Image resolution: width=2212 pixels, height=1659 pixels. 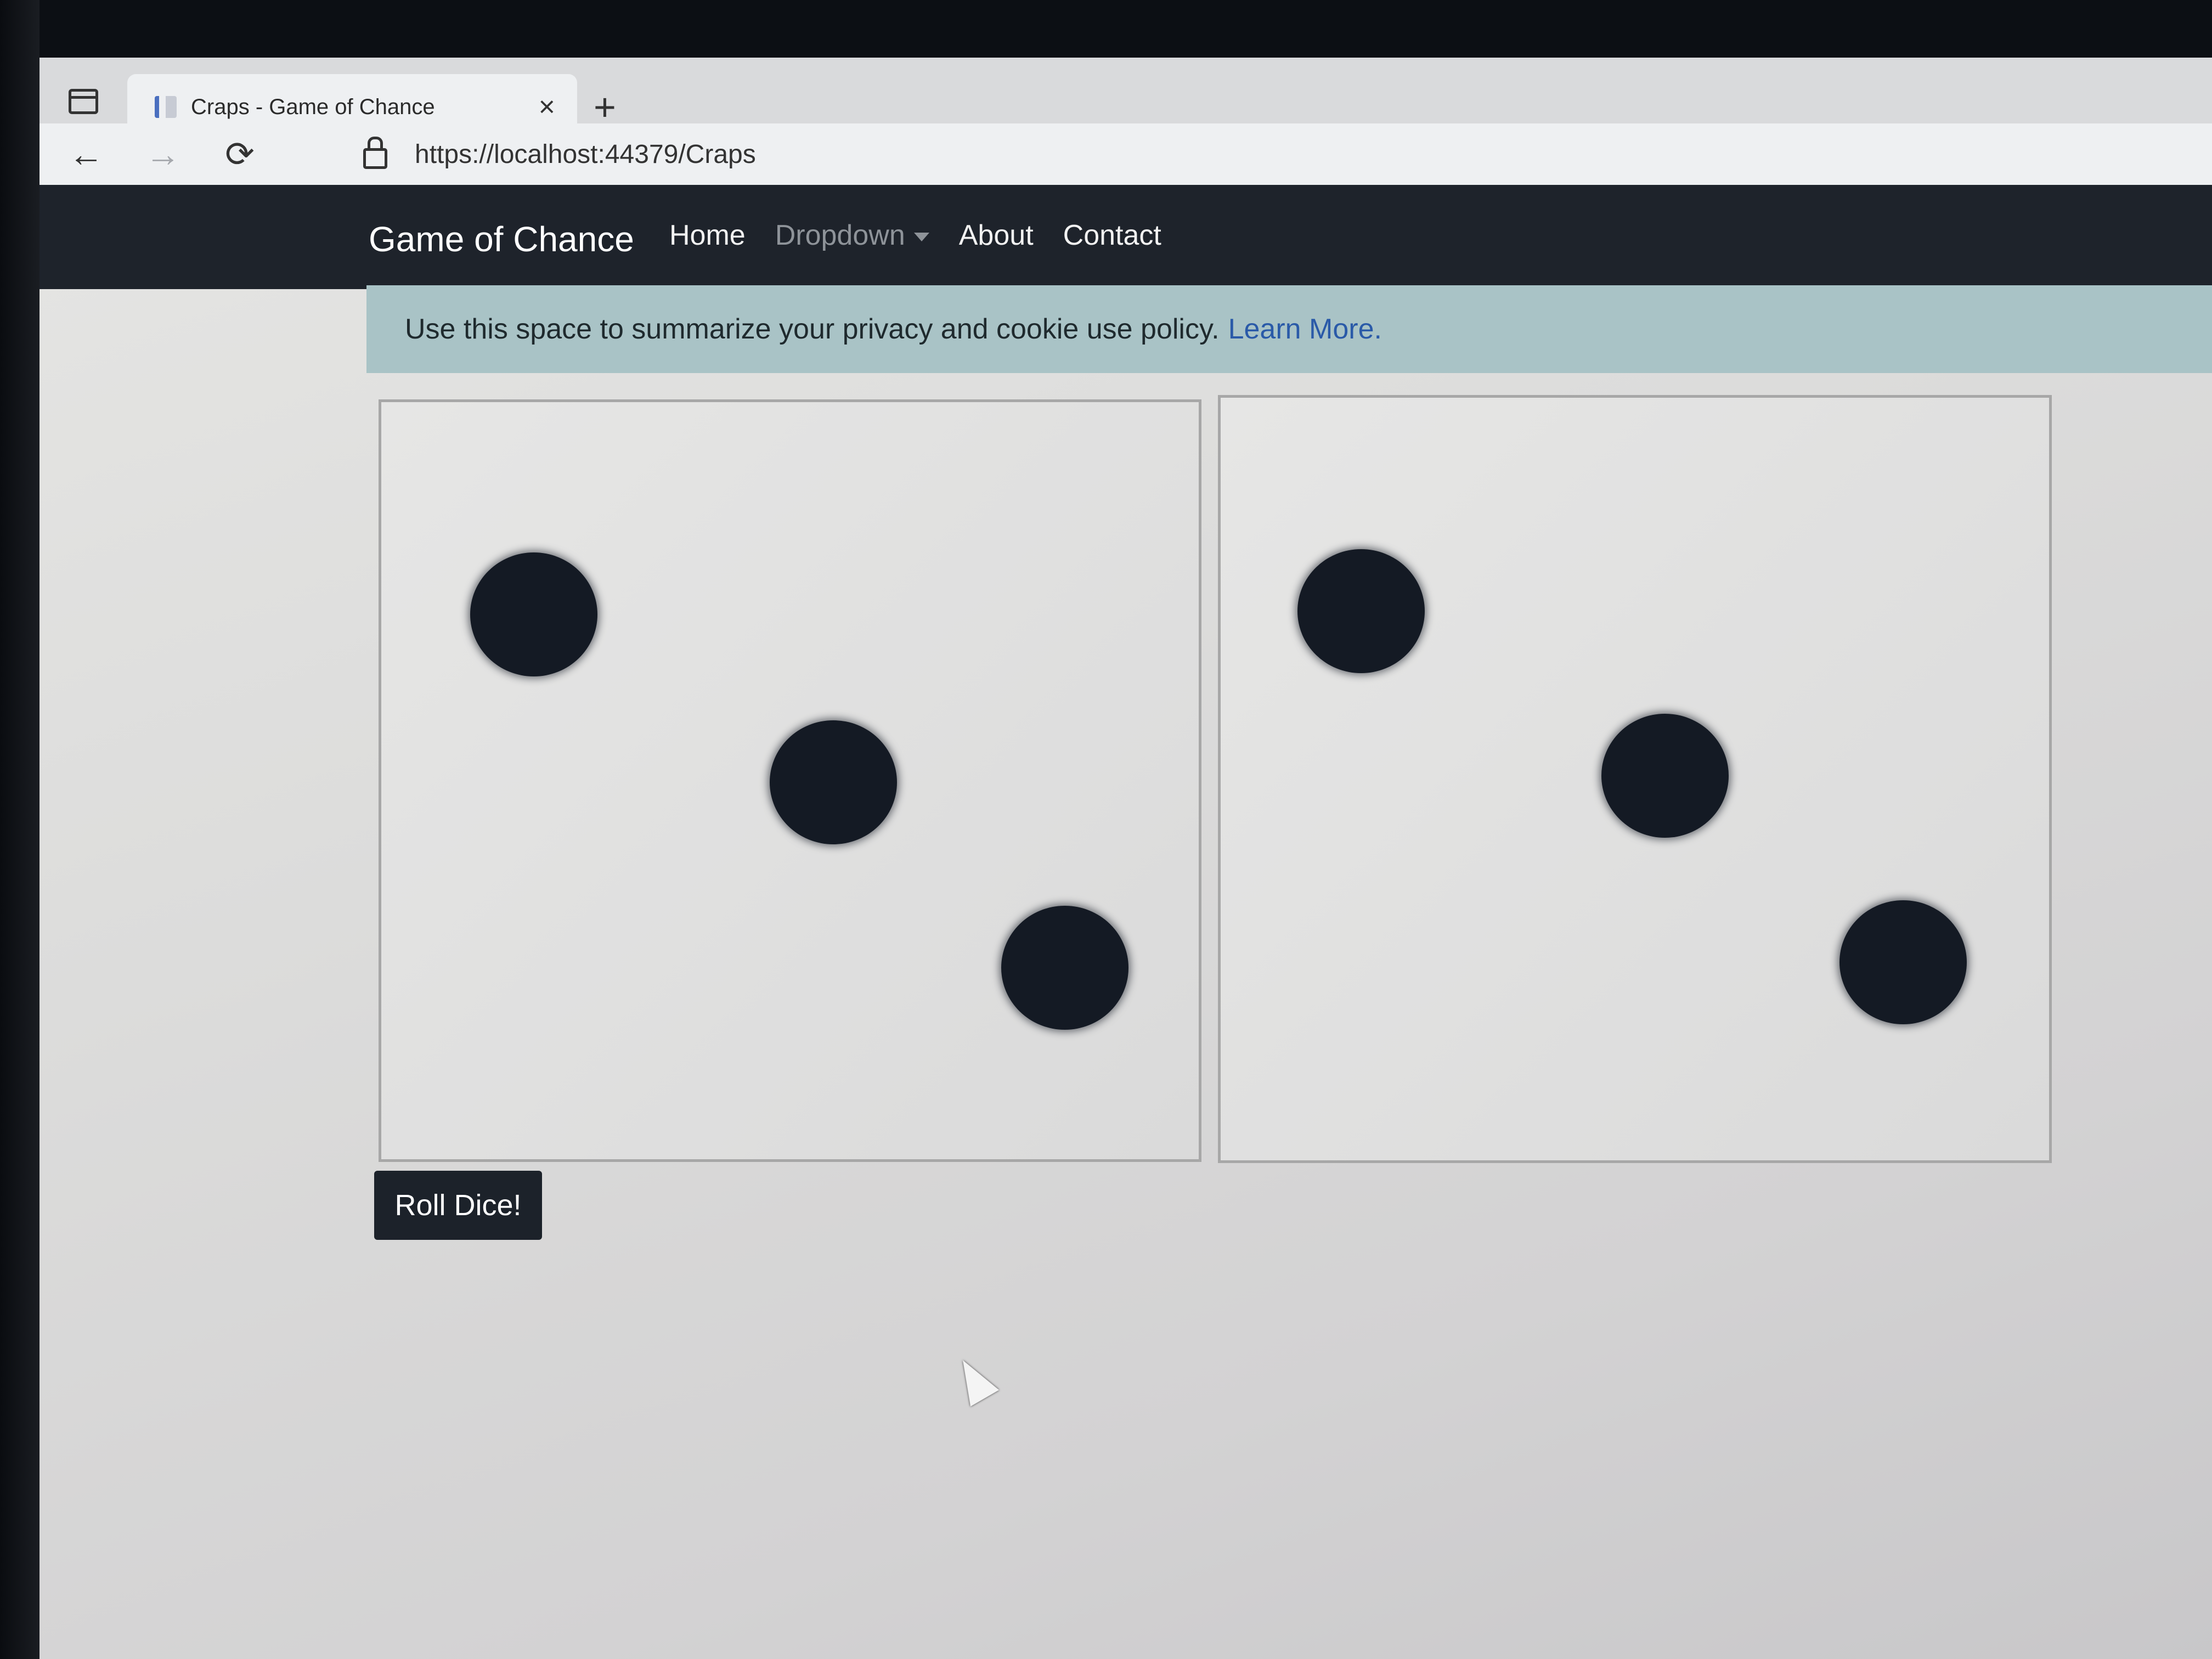 I want to click on url-field: https://localhost:44379/Craps, so click(x=1230, y=154).